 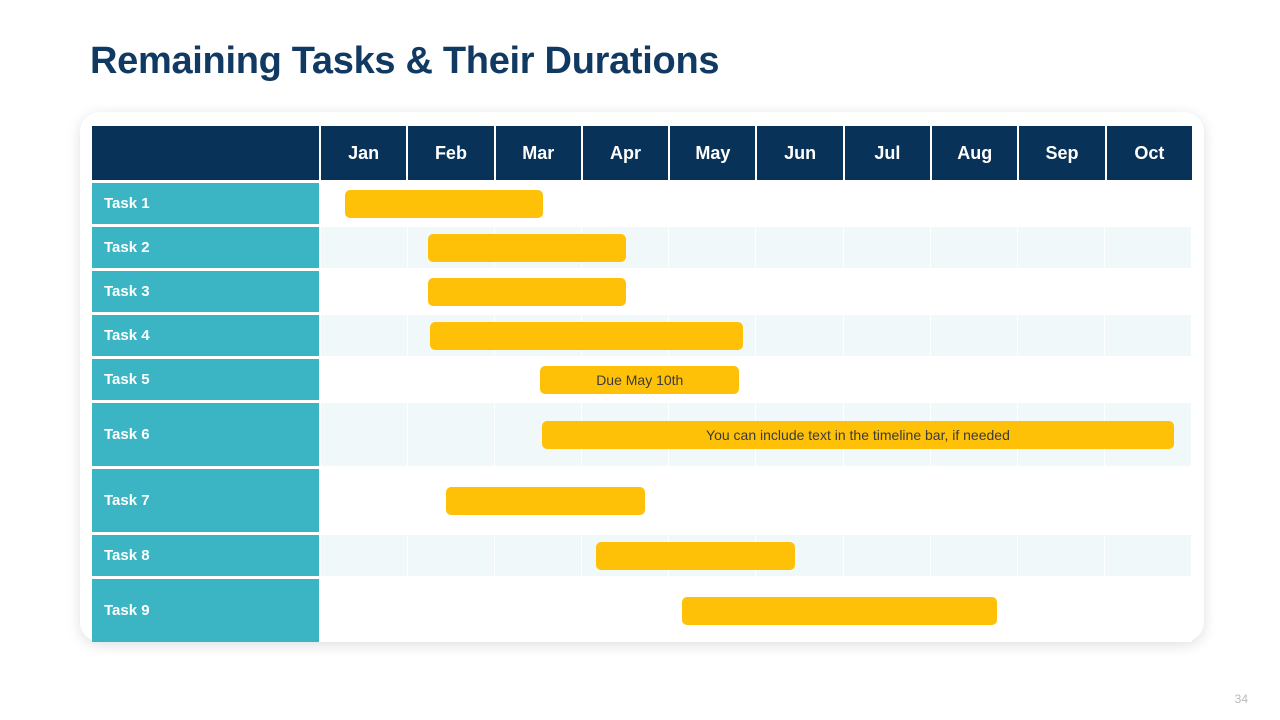 I want to click on column-header-aug: Aug, so click(x=976, y=153).